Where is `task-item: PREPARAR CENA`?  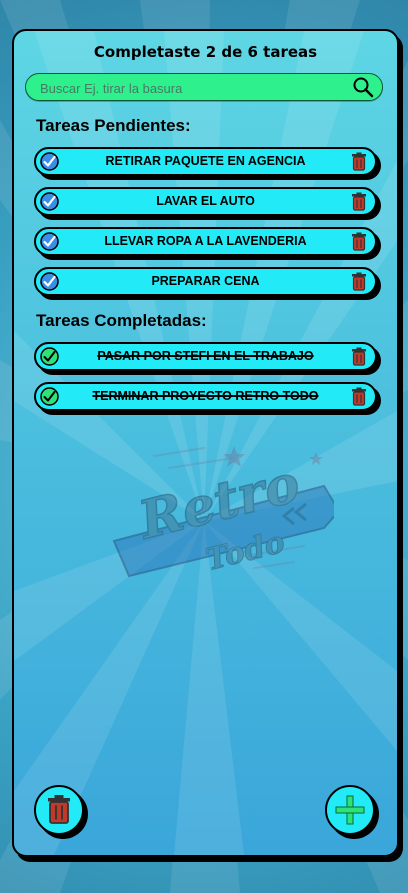 task-item: PREPARAR CENA is located at coordinates (205, 281).